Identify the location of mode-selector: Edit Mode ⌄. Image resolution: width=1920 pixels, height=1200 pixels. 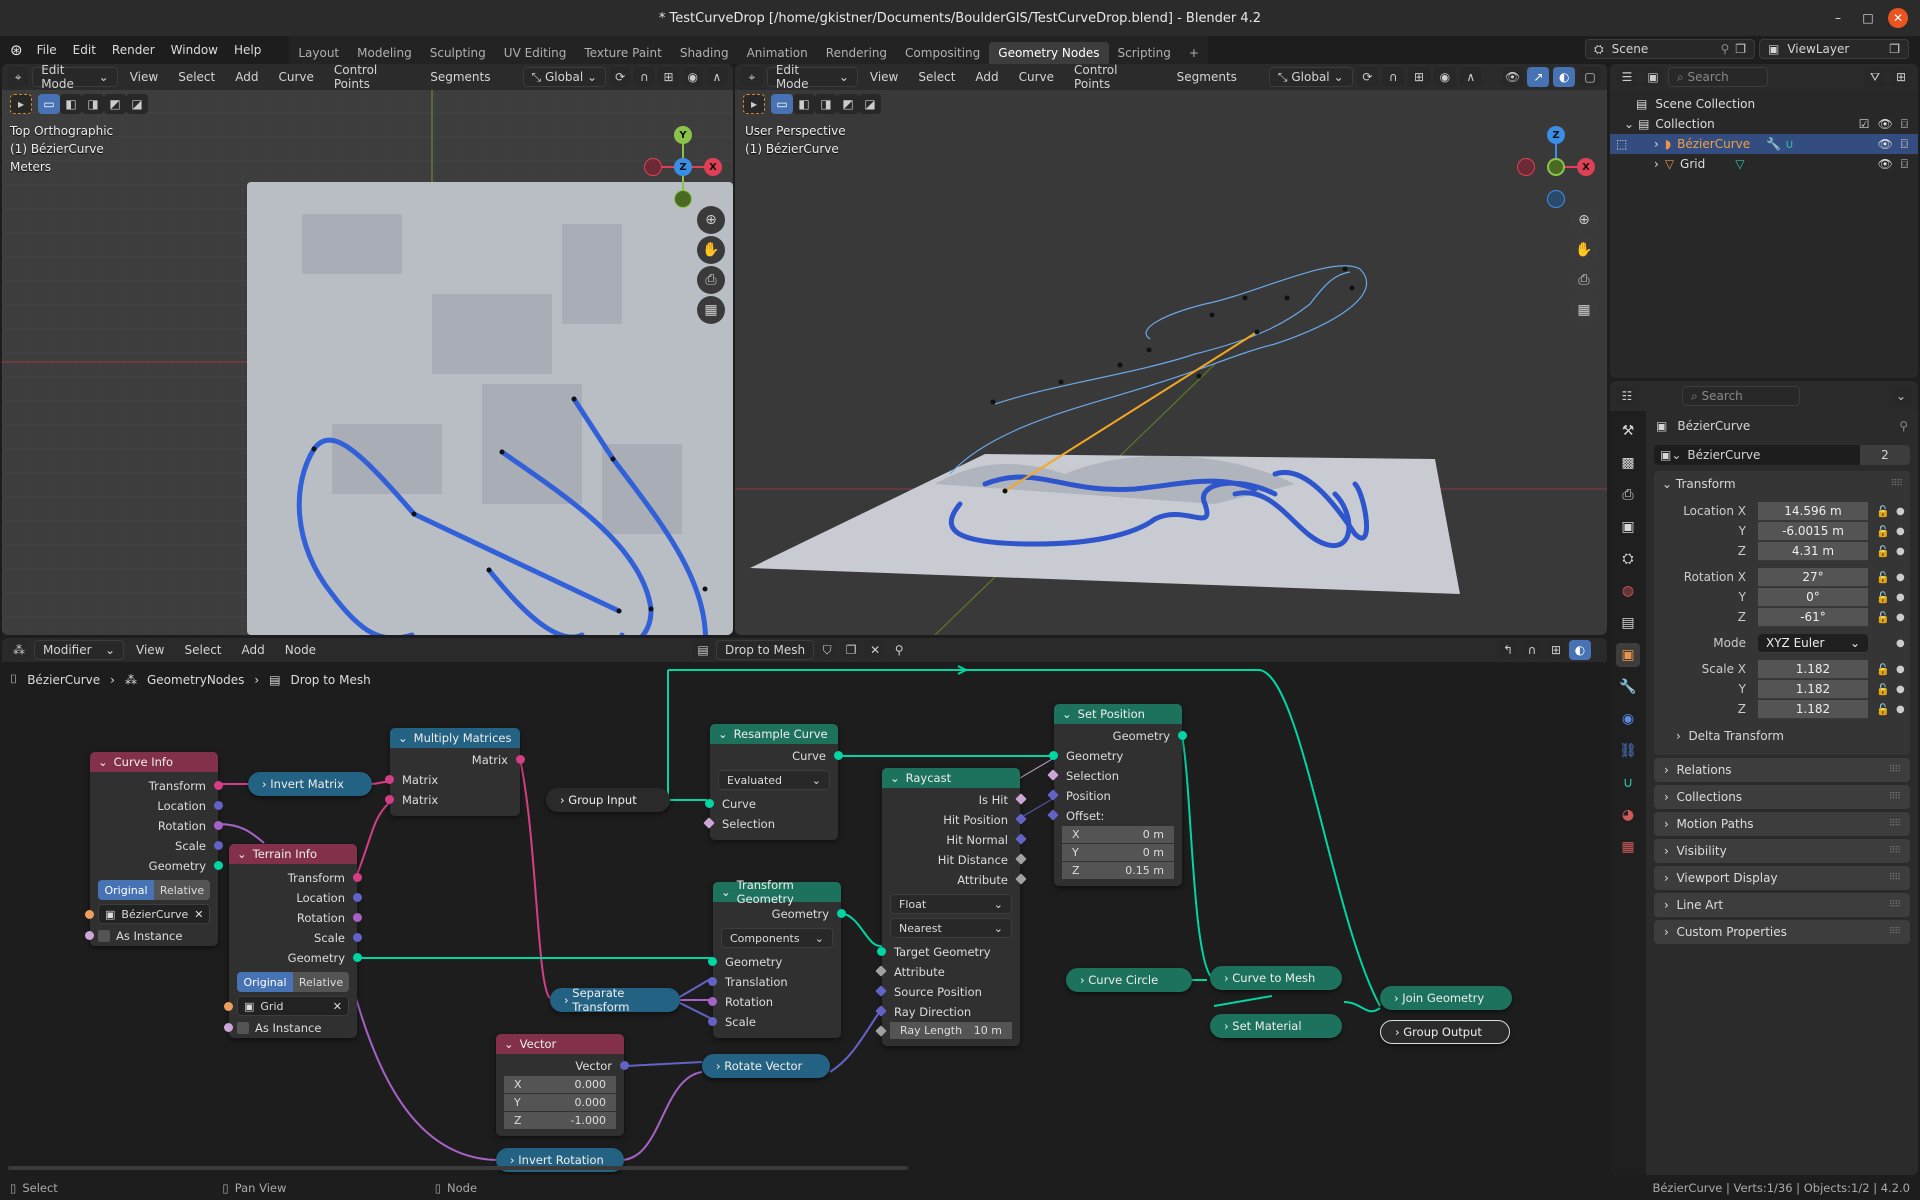
(812, 77).